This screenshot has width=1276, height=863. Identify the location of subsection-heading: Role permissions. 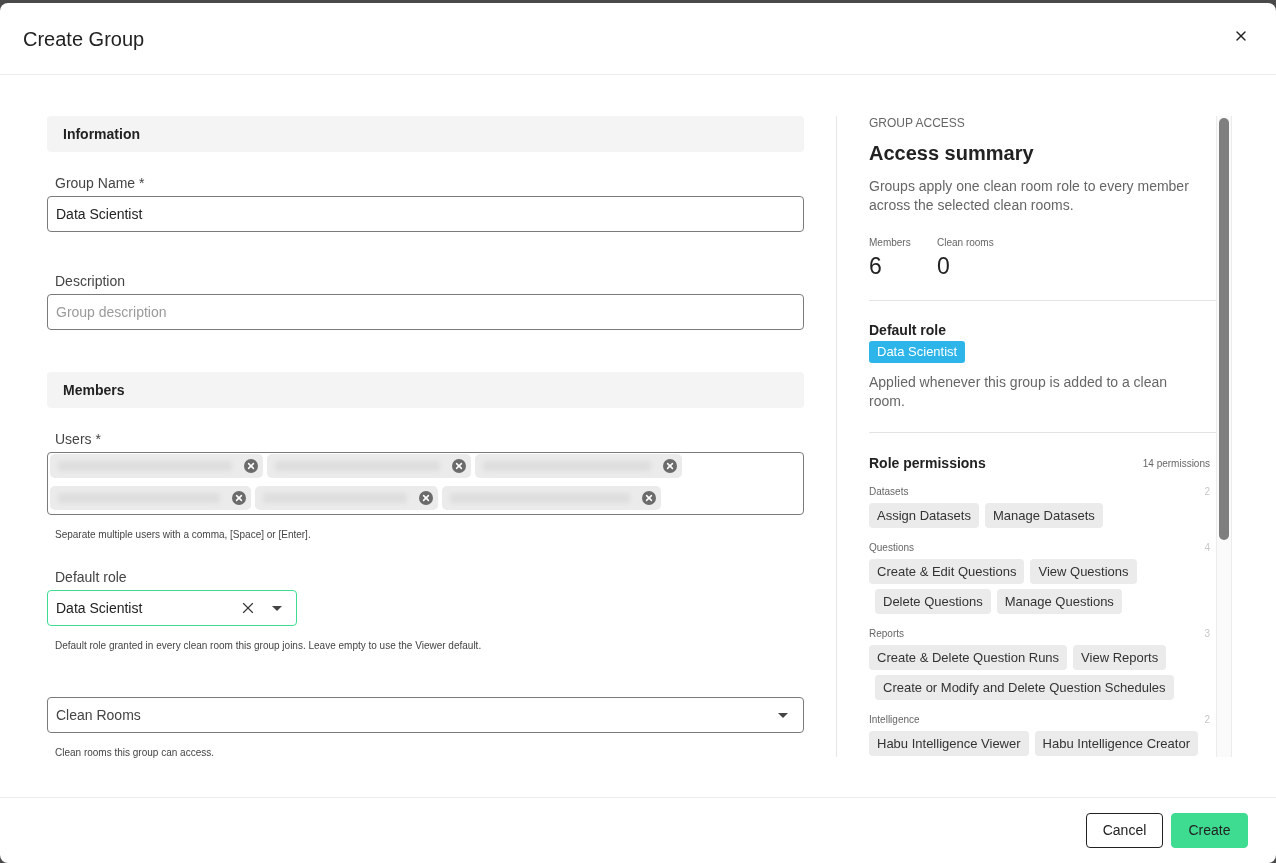
(927, 463).